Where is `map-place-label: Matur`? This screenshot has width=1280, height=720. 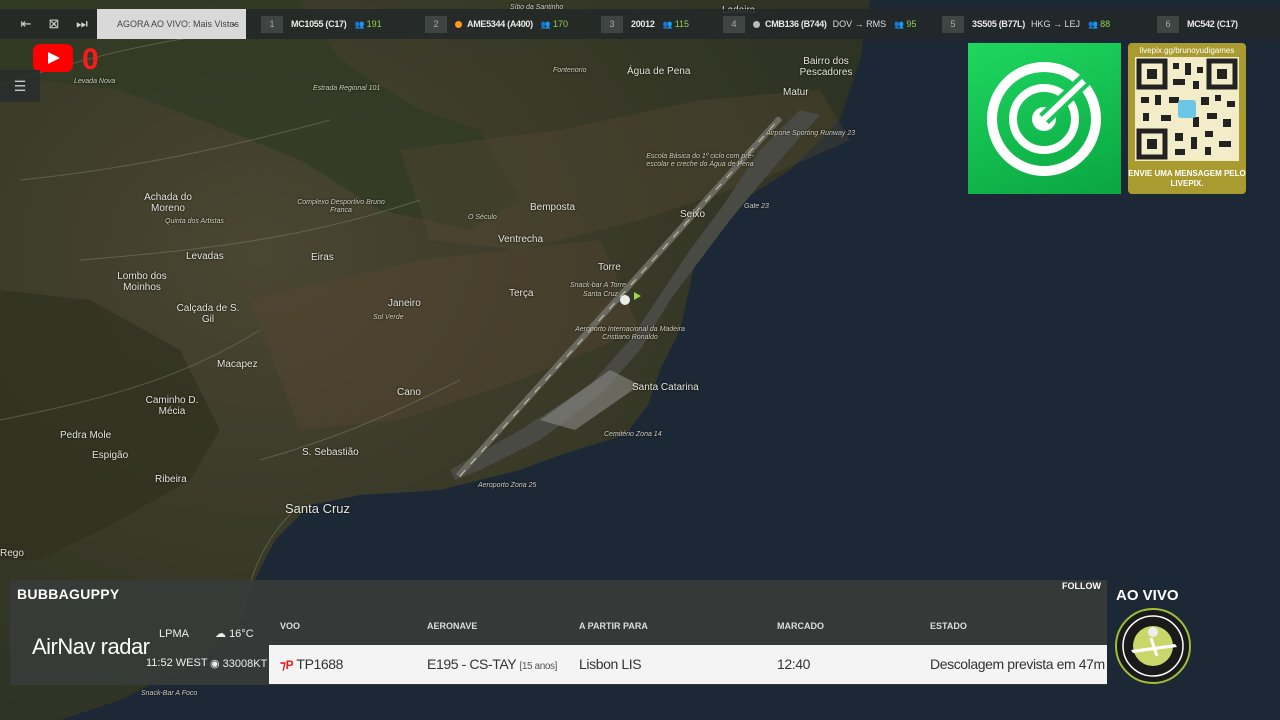
map-place-label: Matur is located at coordinates (796, 92).